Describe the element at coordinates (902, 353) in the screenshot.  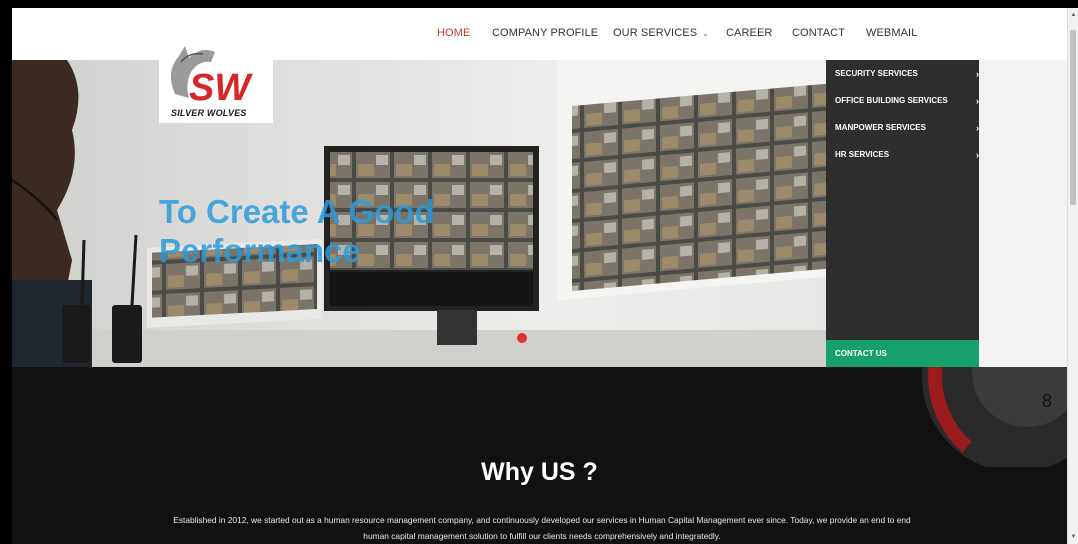
I see `contact-us-button: CONTACT US` at that location.